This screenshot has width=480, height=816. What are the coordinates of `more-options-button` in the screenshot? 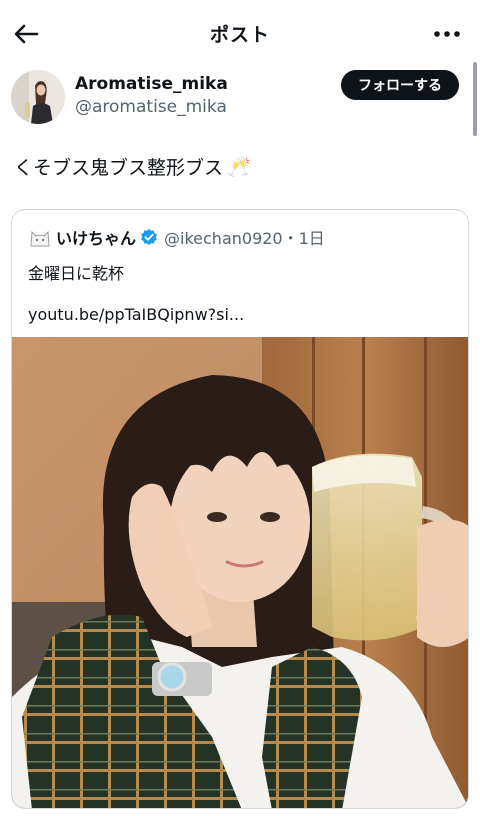 It's located at (447, 34).